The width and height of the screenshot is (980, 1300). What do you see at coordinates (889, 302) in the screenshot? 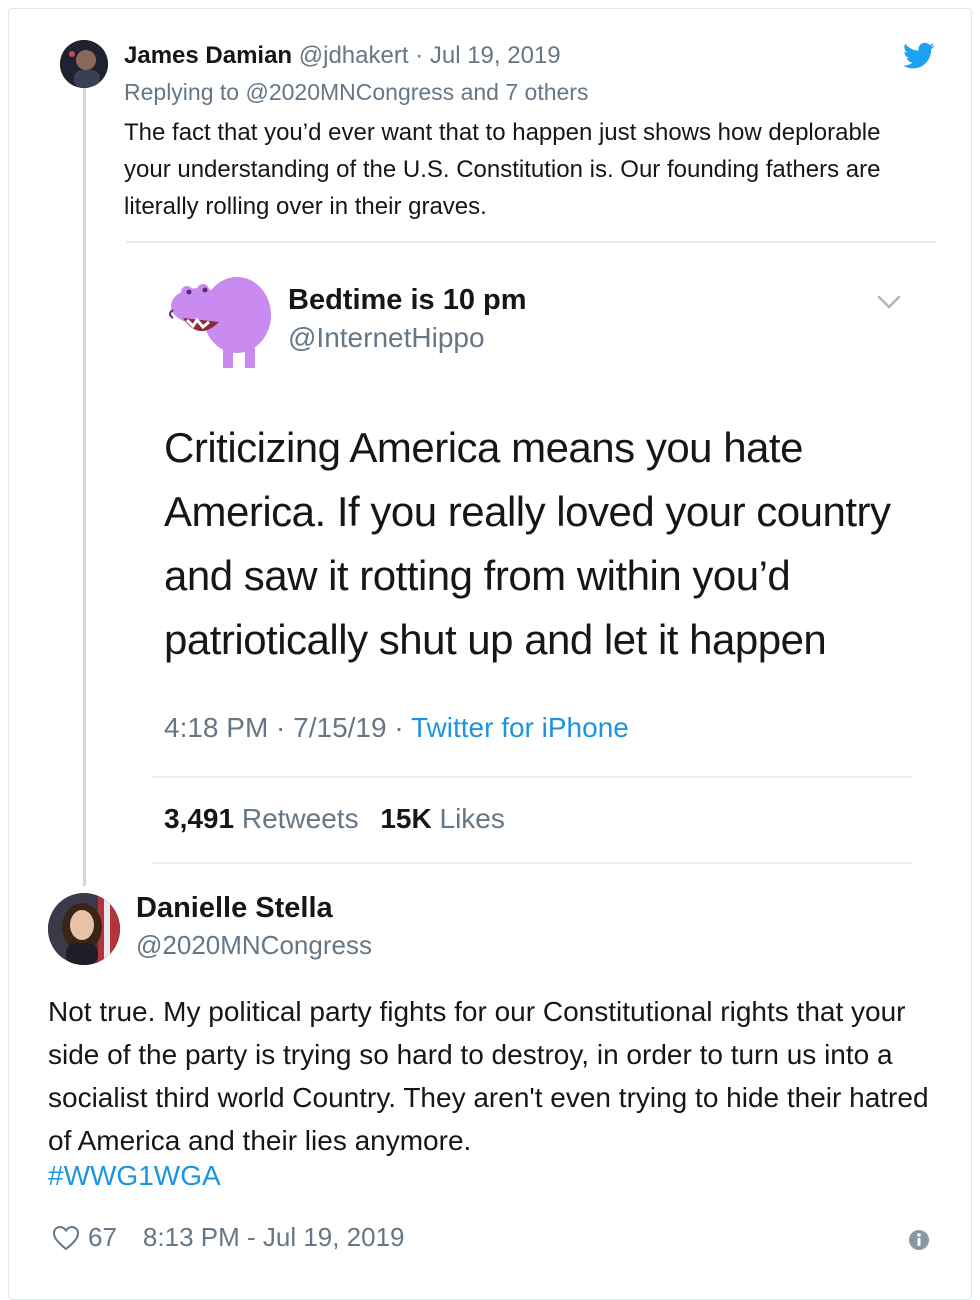
I see `chevron-down-icon` at bounding box center [889, 302].